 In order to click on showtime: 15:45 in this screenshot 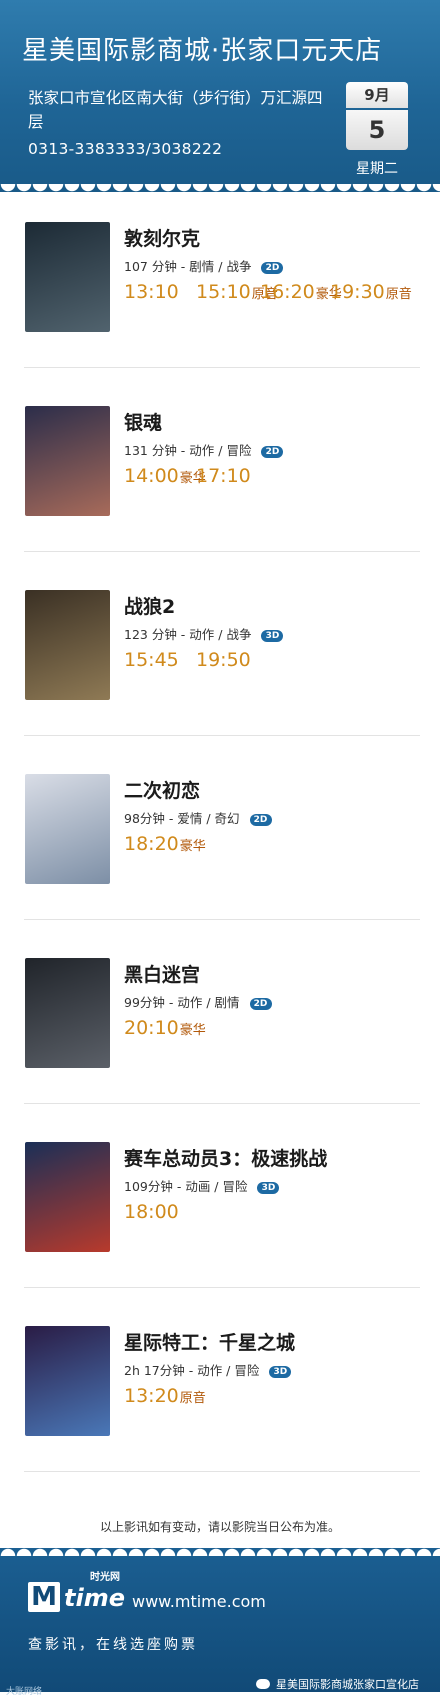, I will do `click(151, 660)`.